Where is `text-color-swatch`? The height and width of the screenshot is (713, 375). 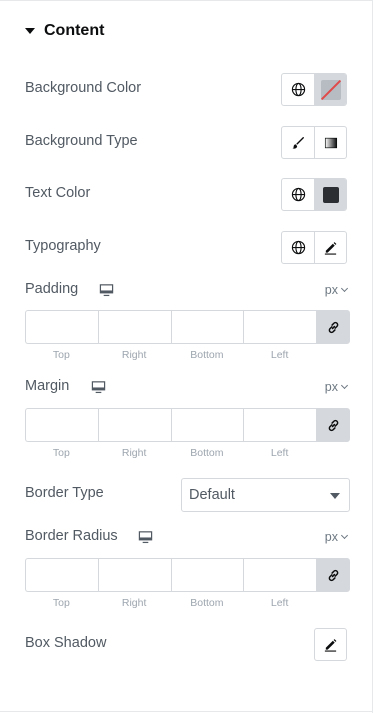
text-color-swatch is located at coordinates (330, 194).